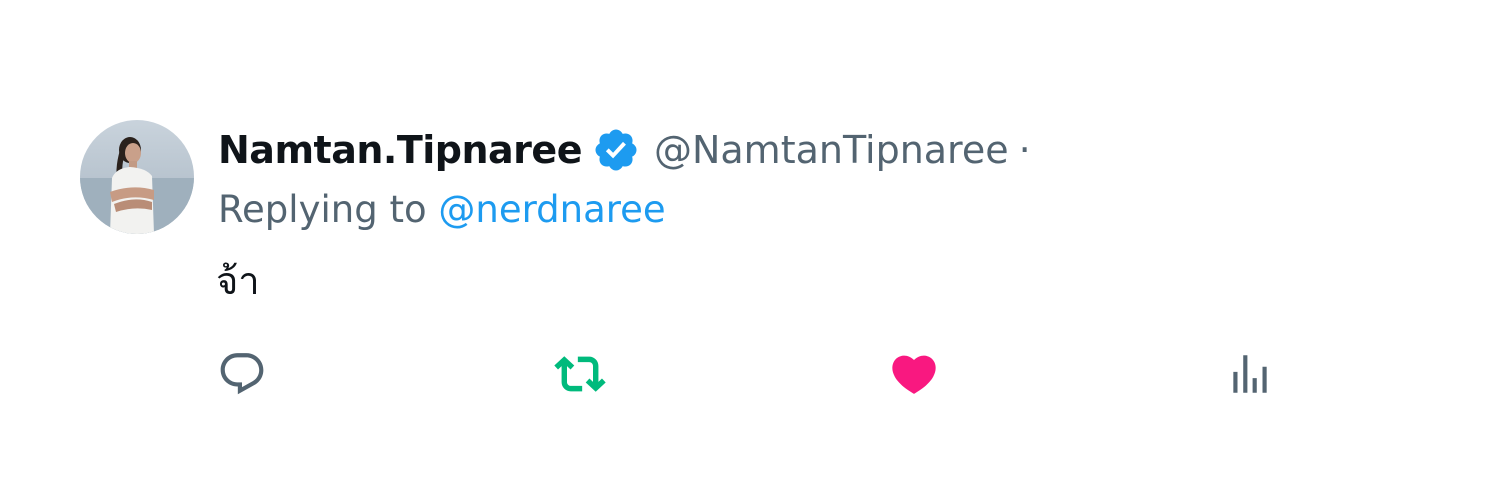 The width and height of the screenshot is (1500, 499). I want to click on author-display-name: Namtan.Tipnaree, so click(400, 150).